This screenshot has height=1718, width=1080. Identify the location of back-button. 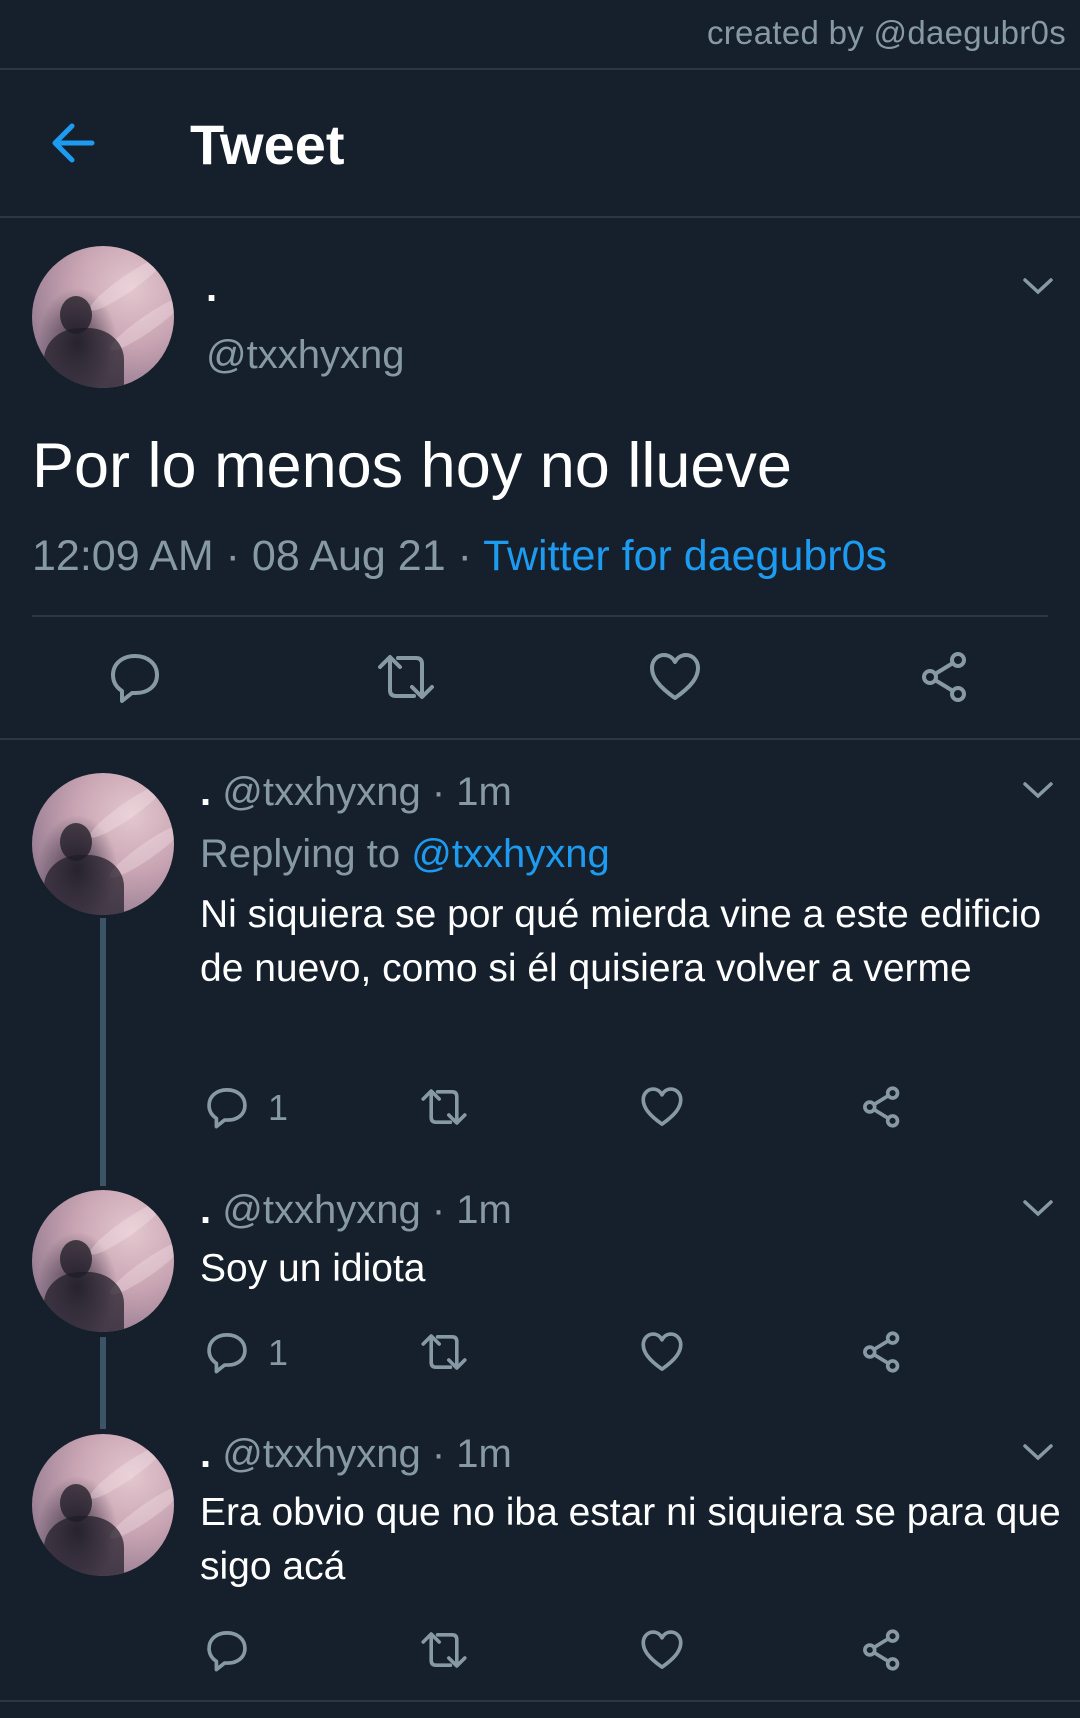
(73, 143).